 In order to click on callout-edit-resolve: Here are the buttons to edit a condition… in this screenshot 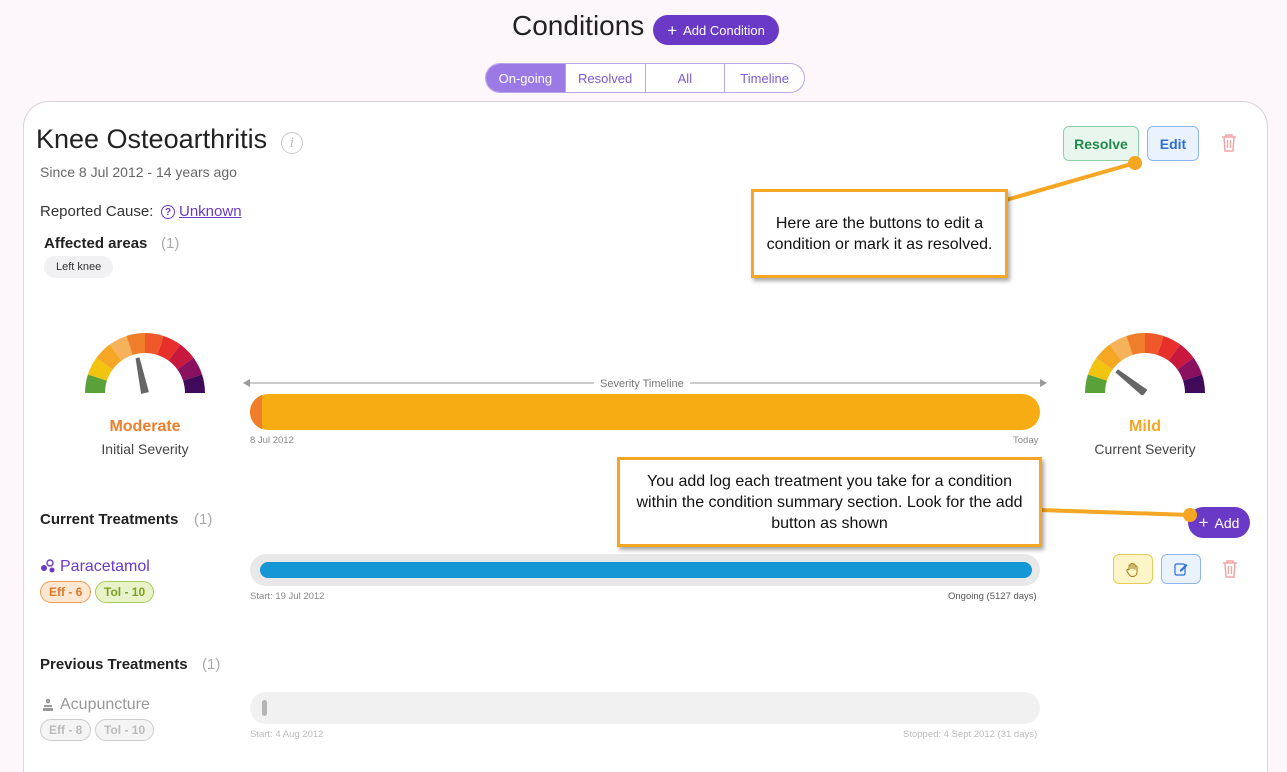, I will do `click(879, 233)`.